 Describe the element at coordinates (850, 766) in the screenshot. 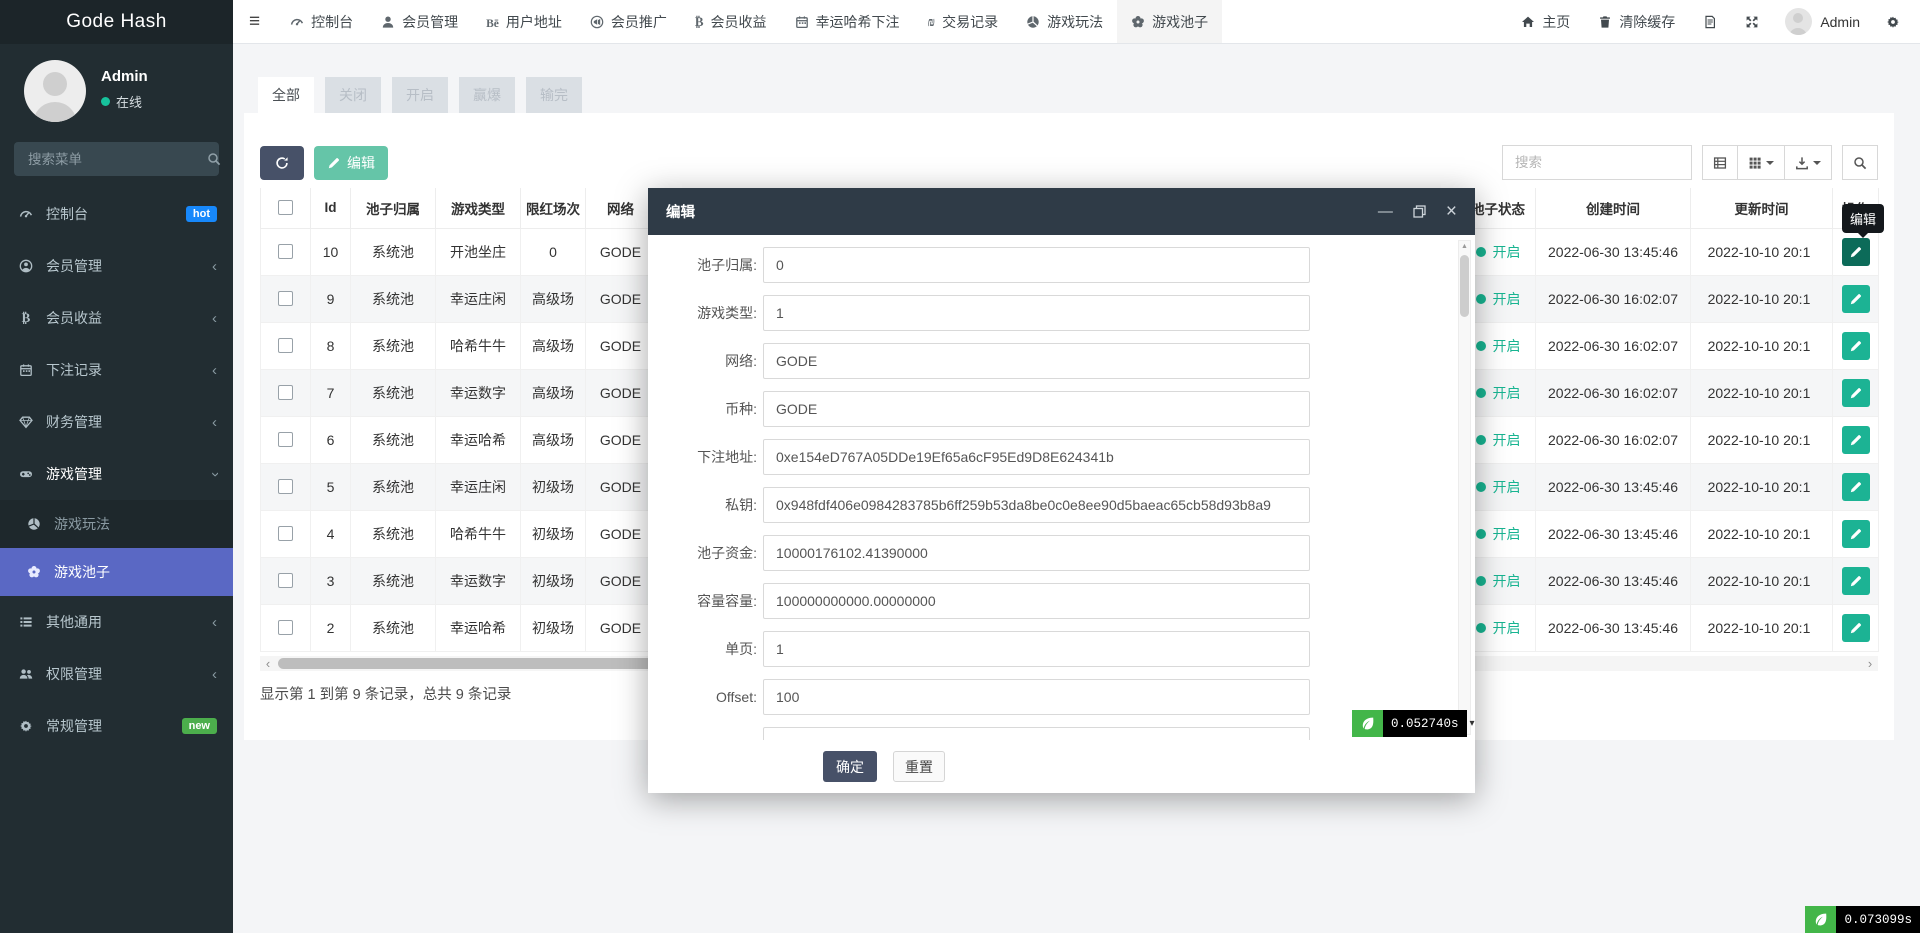

I see `confirm-button: 确定` at that location.